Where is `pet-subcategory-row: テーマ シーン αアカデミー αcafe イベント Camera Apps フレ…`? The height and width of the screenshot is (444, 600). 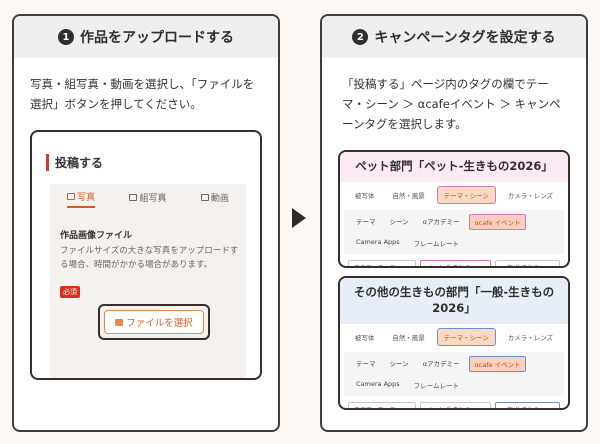 pet-subcategory-row: テーマ シーン αアカデミー αcafe イベント Camera Apps フレ… is located at coordinates (454, 232).